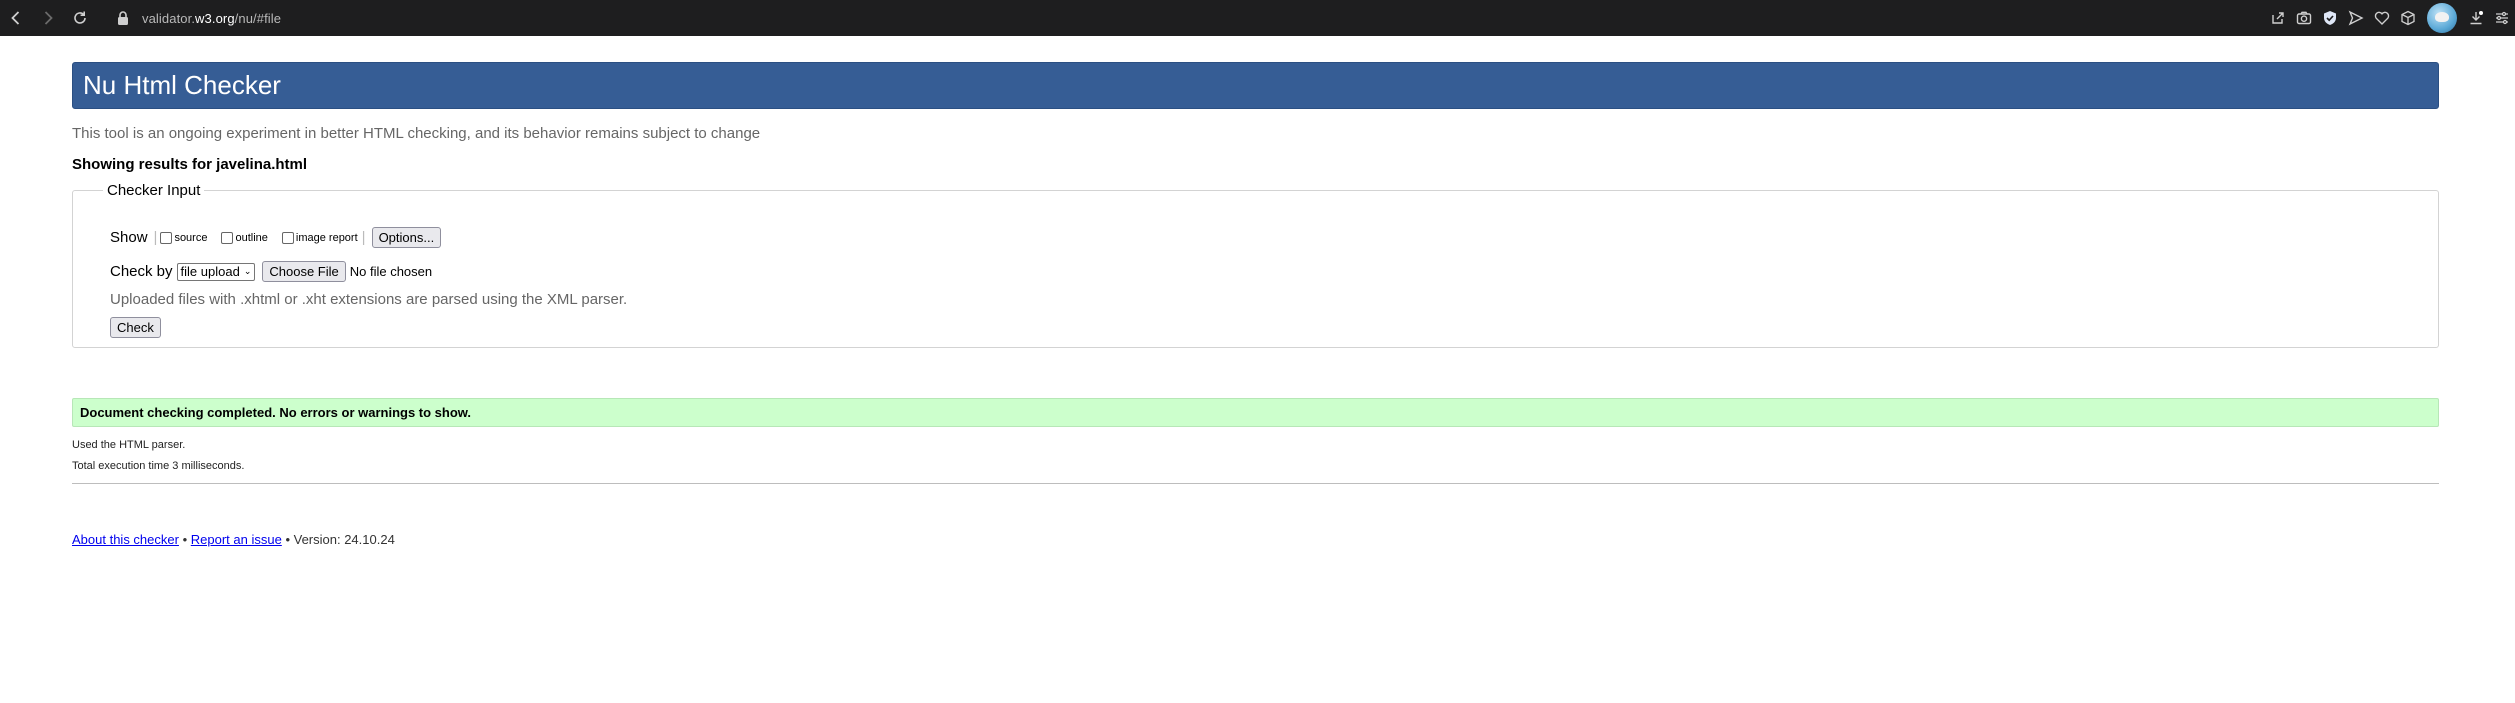 The width and height of the screenshot is (2515, 703). Describe the element at coordinates (287, 237) in the screenshot. I see `image-report-checkbox` at that location.